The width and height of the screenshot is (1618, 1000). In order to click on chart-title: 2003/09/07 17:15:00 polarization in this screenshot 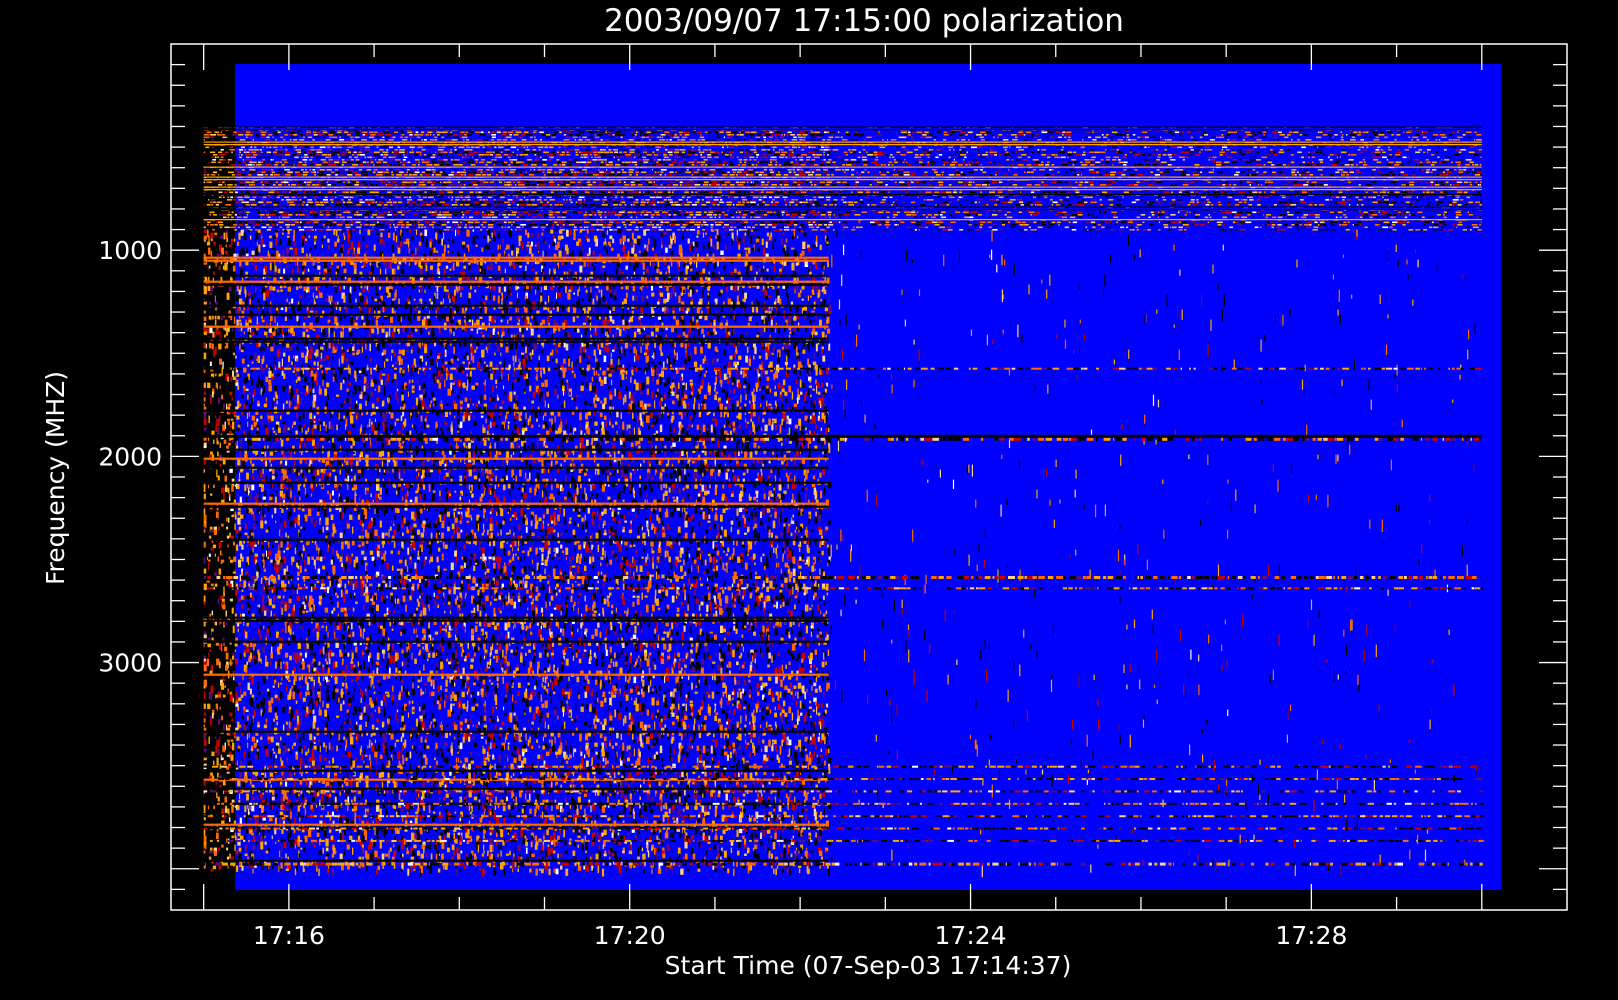, I will do `click(864, 21)`.